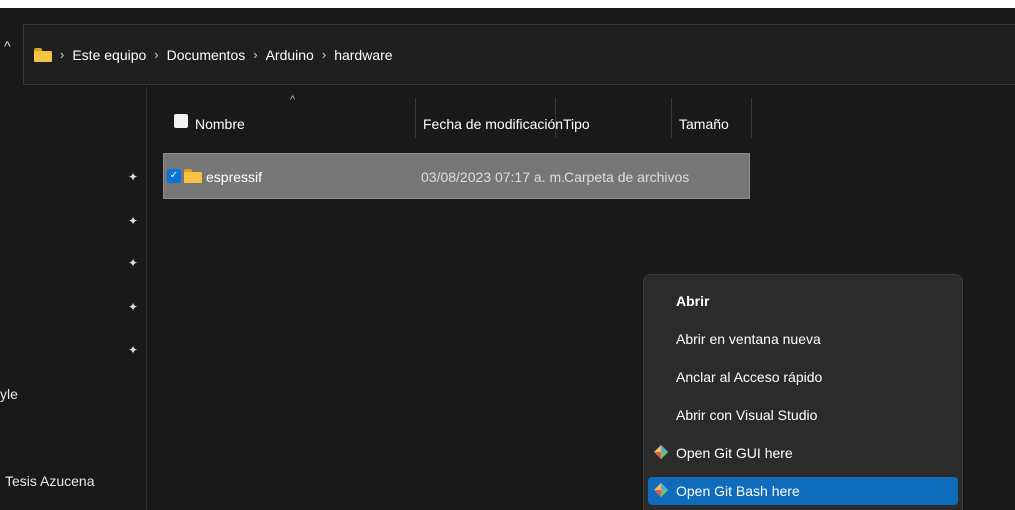 This screenshot has width=1015, height=510. I want to click on navigation-pane: ✦ ✦ ✦ ✦ ✦ yle Tesis Azucena, so click(73, 298).